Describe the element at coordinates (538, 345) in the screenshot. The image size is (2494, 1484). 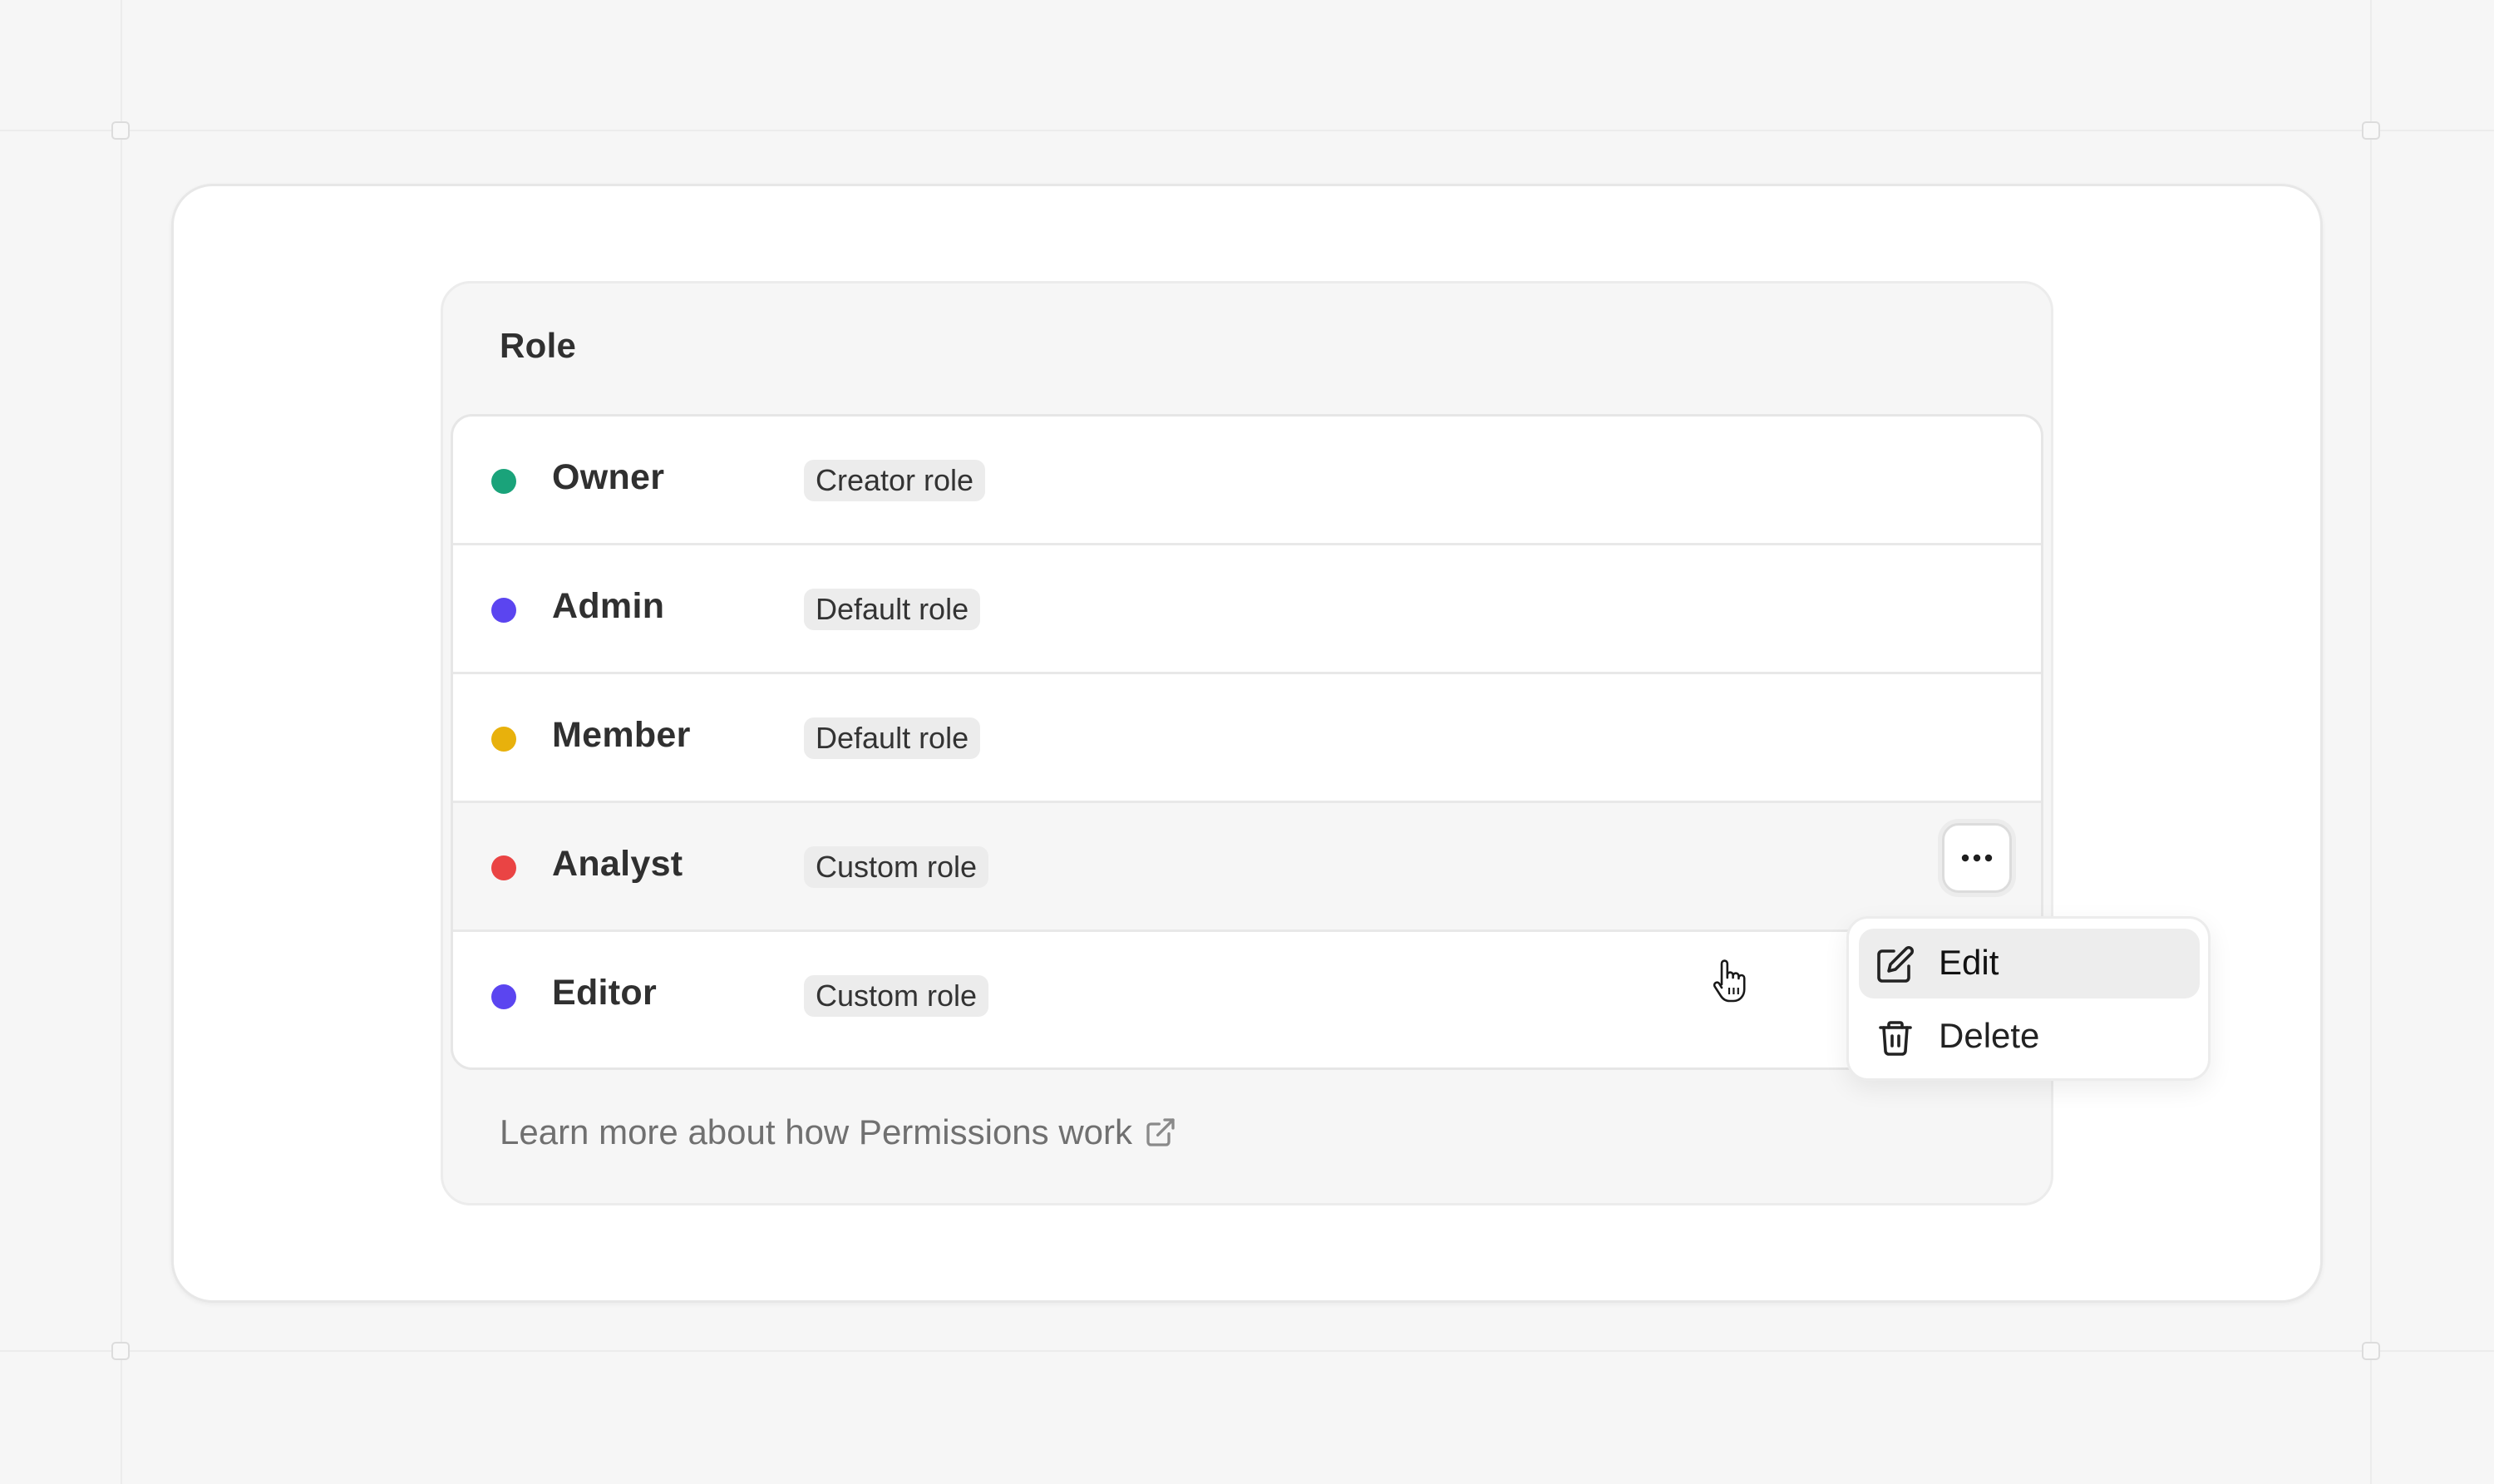
I see `panel-header: Role` at that location.